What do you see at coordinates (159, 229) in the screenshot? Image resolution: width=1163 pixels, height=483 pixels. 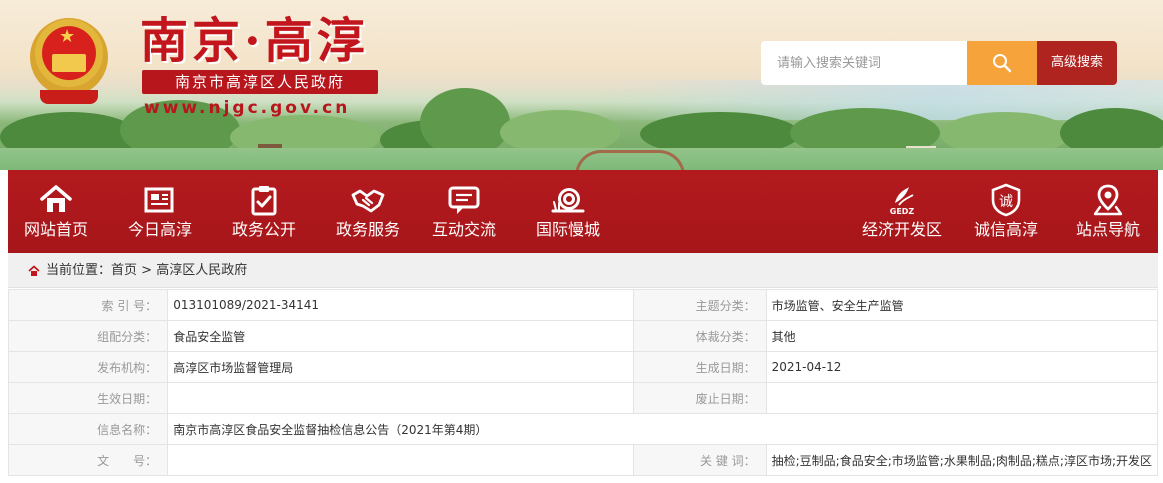 I see `nav-item-label: 今日高淳` at bounding box center [159, 229].